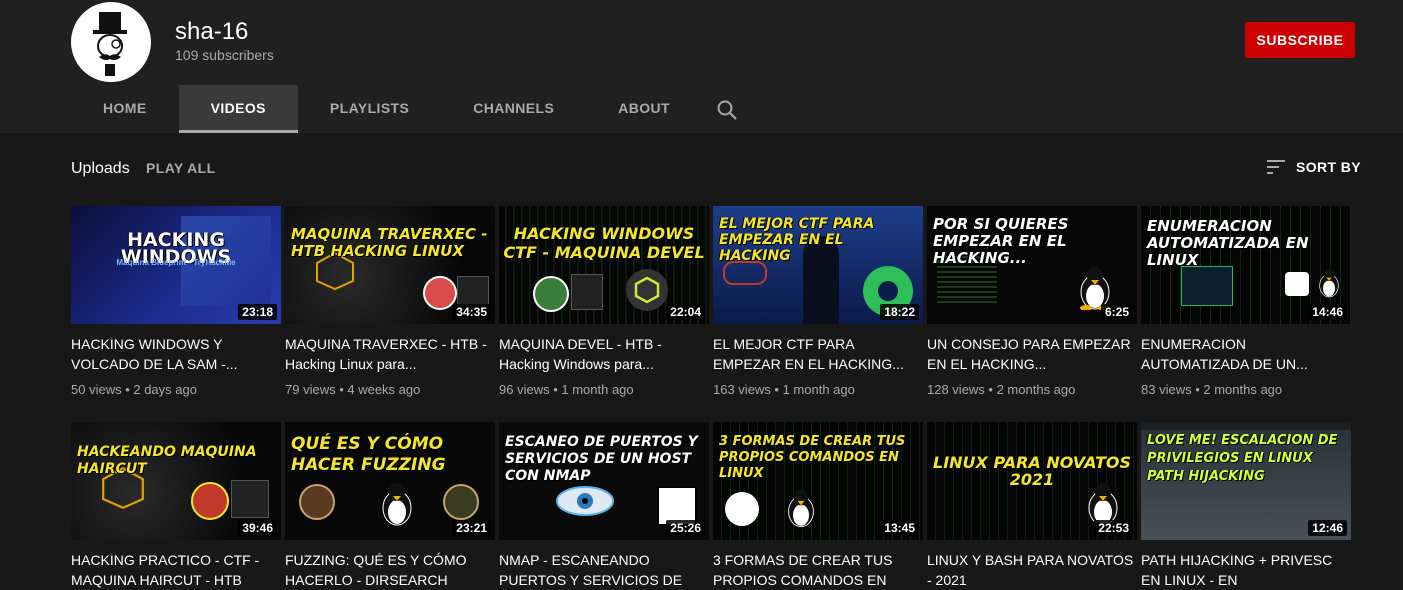  I want to click on video-duration: 22:53, so click(1113, 528).